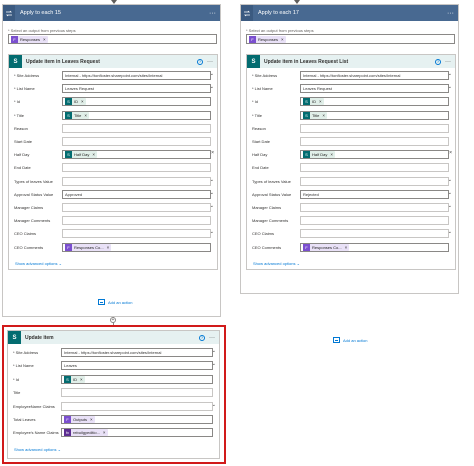 Image resolution: width=474 pixels, height=466 pixels. I want to click on field-input: fx rebuilgyeditio... ×, so click(137, 433).